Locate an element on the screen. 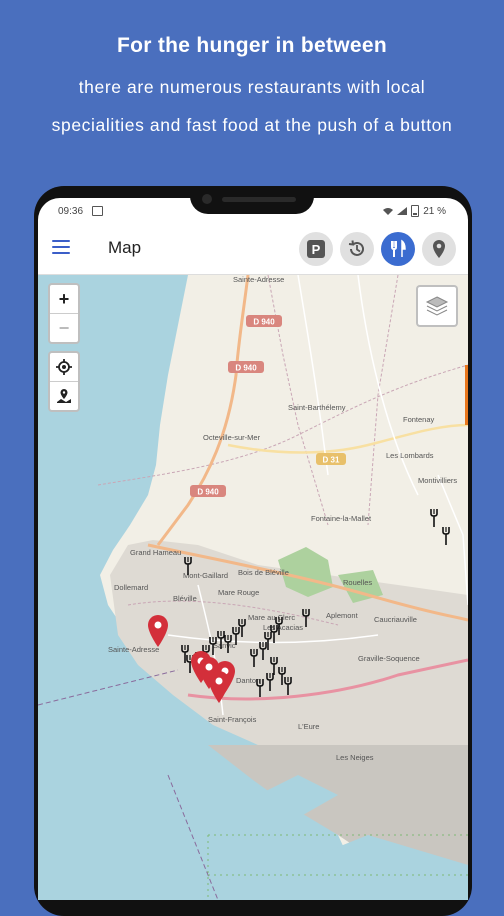 Image resolution: width=504 pixels, height=916 pixels. svg-text: D 31 is located at coordinates (331, 460).